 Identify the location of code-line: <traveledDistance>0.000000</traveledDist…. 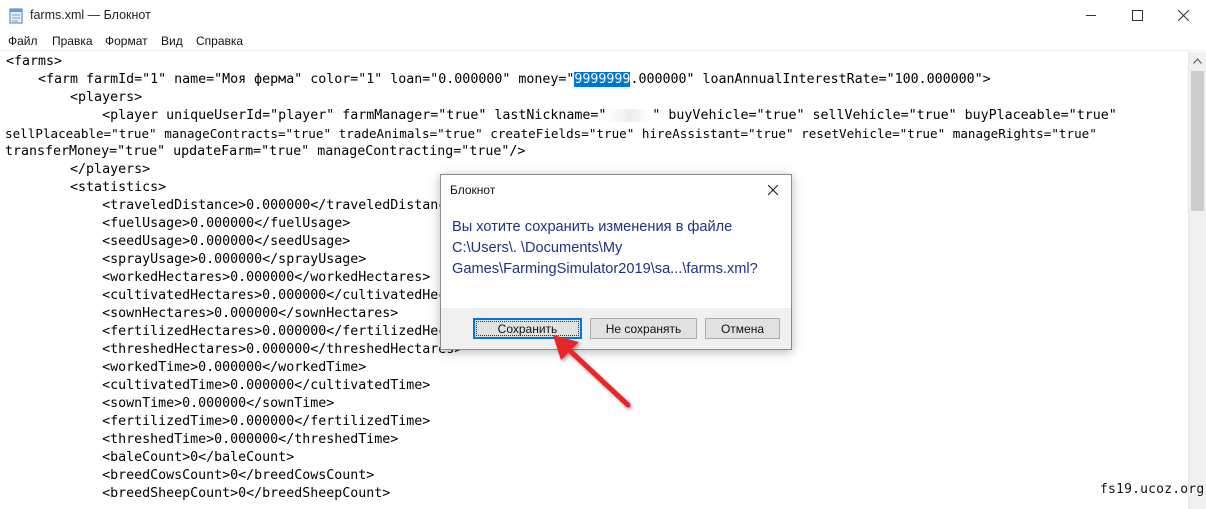
(234, 205).